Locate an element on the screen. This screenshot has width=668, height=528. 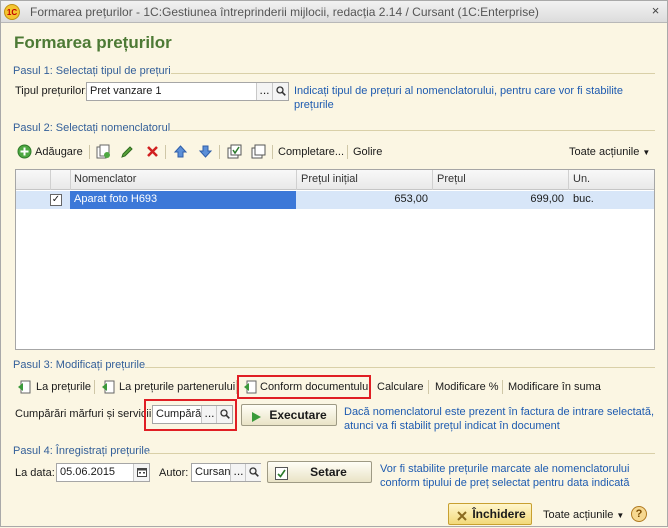
price-type-label: Tipul prețurilor: is located at coordinates (51, 91).